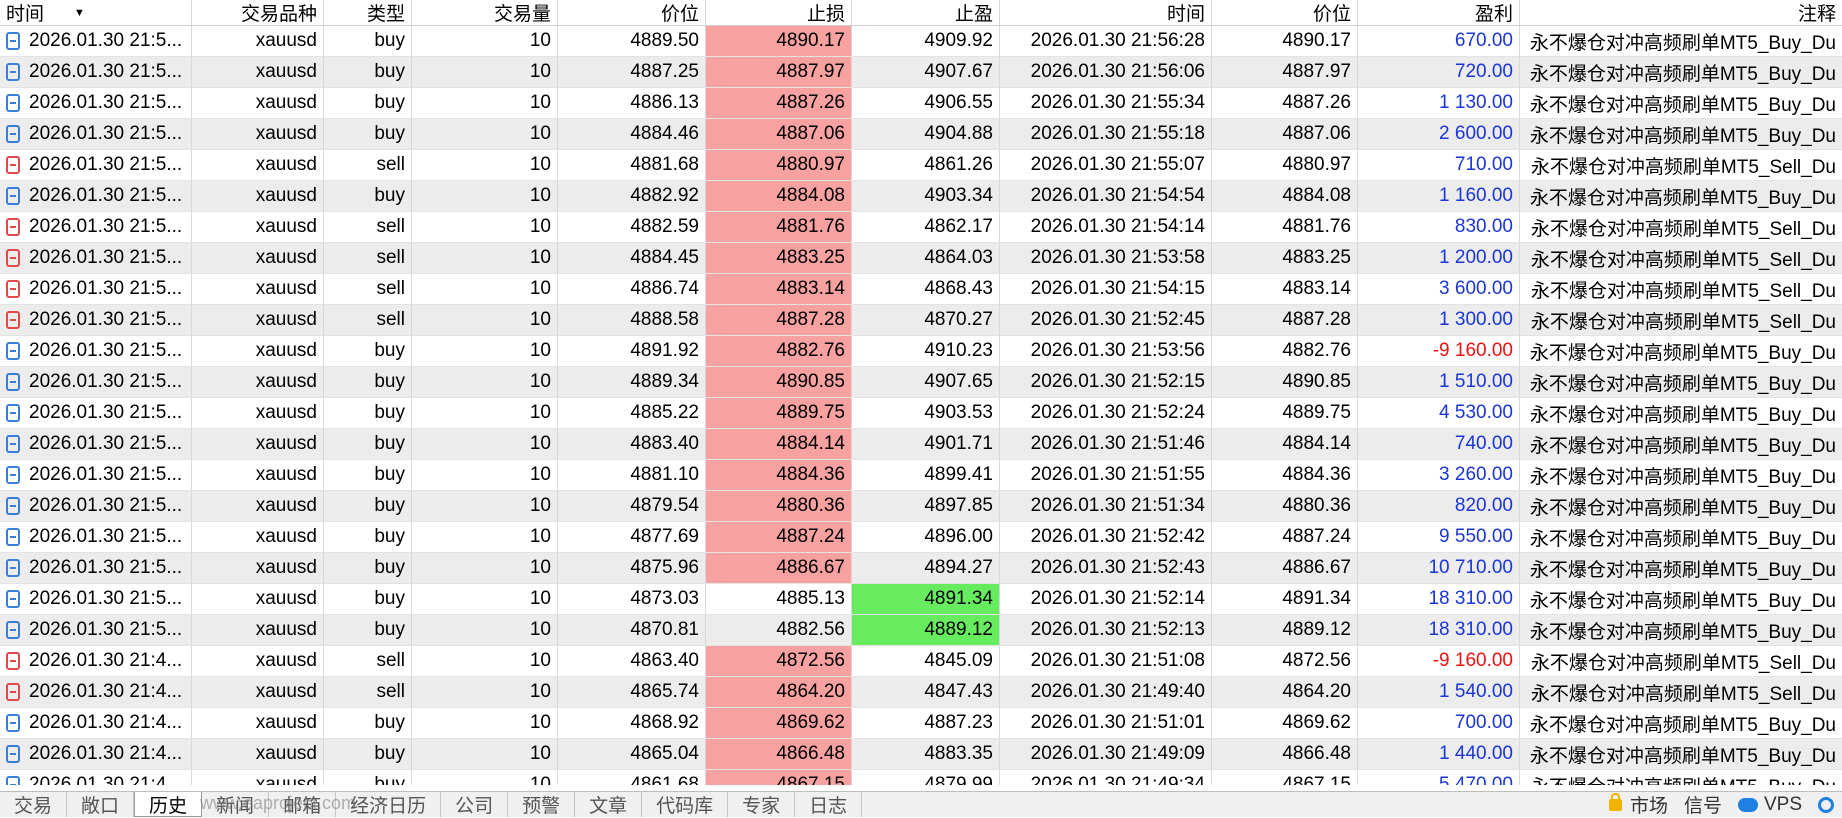  Describe the element at coordinates (1439, 692) in the screenshot. I see `cell-profit: 1 540.00` at that location.